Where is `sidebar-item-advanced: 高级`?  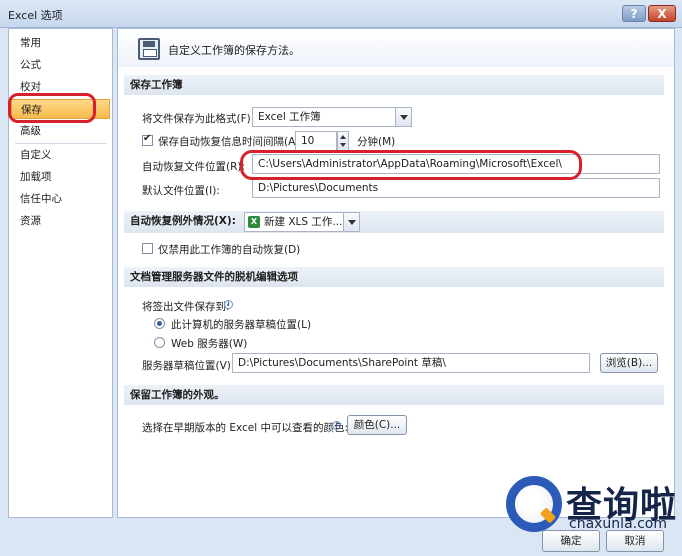
sidebar-item-advanced: 高级 is located at coordinates (60, 131).